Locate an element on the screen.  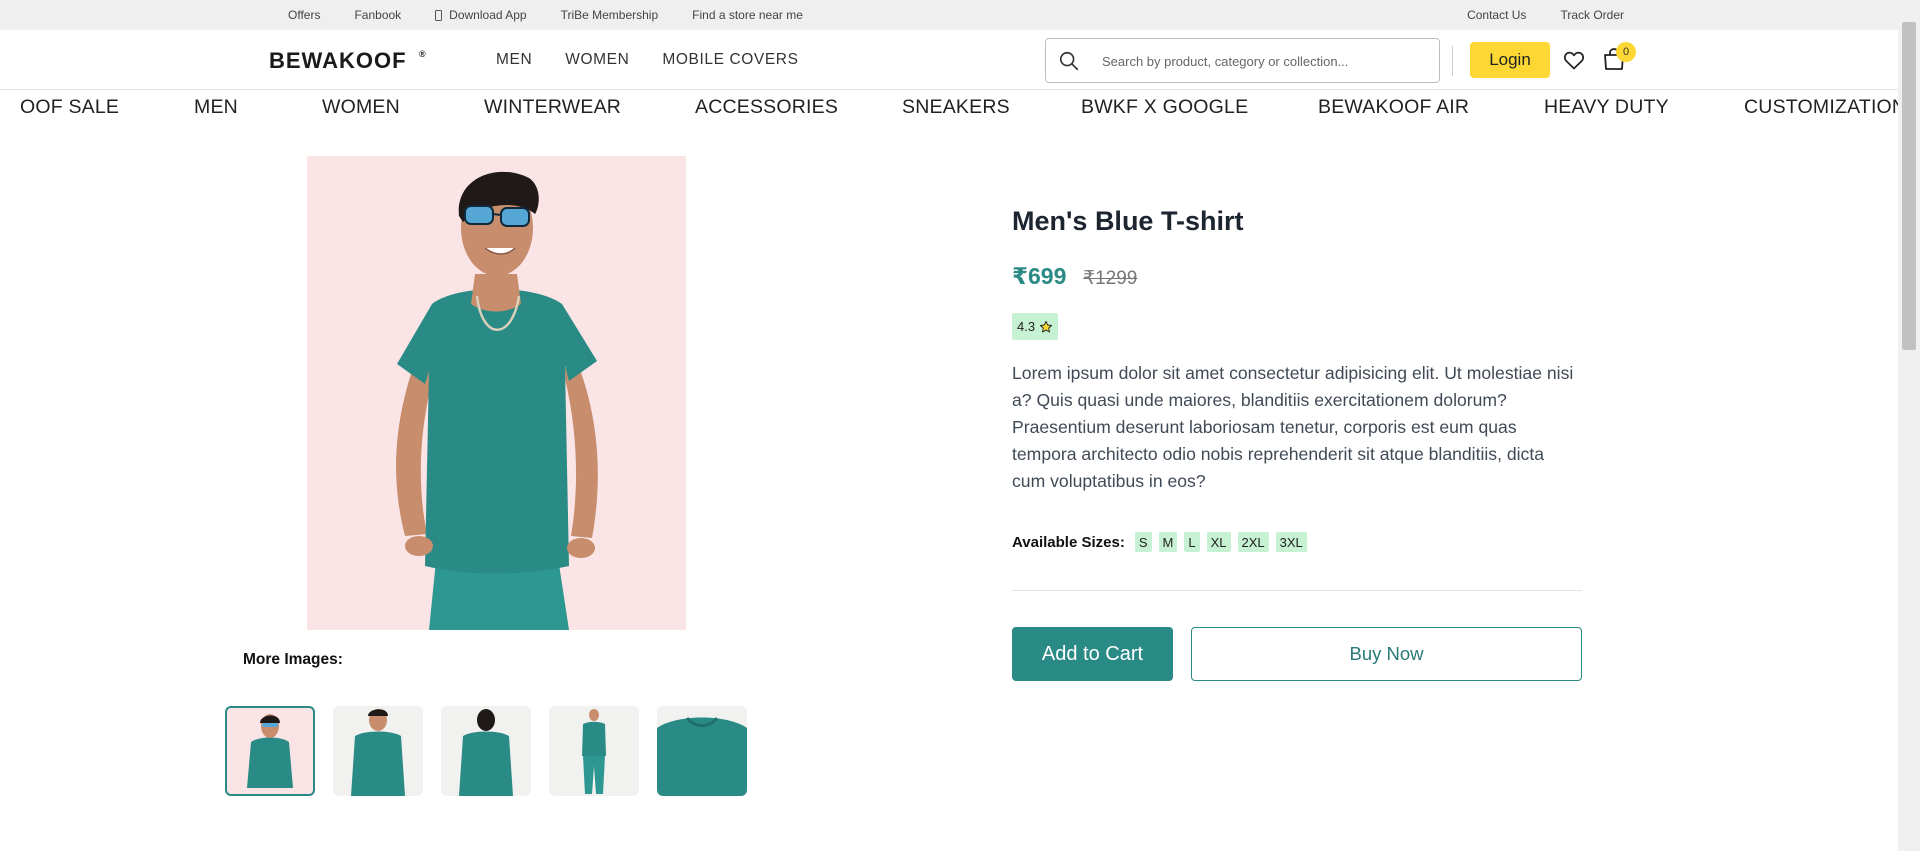
product-main-image is located at coordinates (496, 393).